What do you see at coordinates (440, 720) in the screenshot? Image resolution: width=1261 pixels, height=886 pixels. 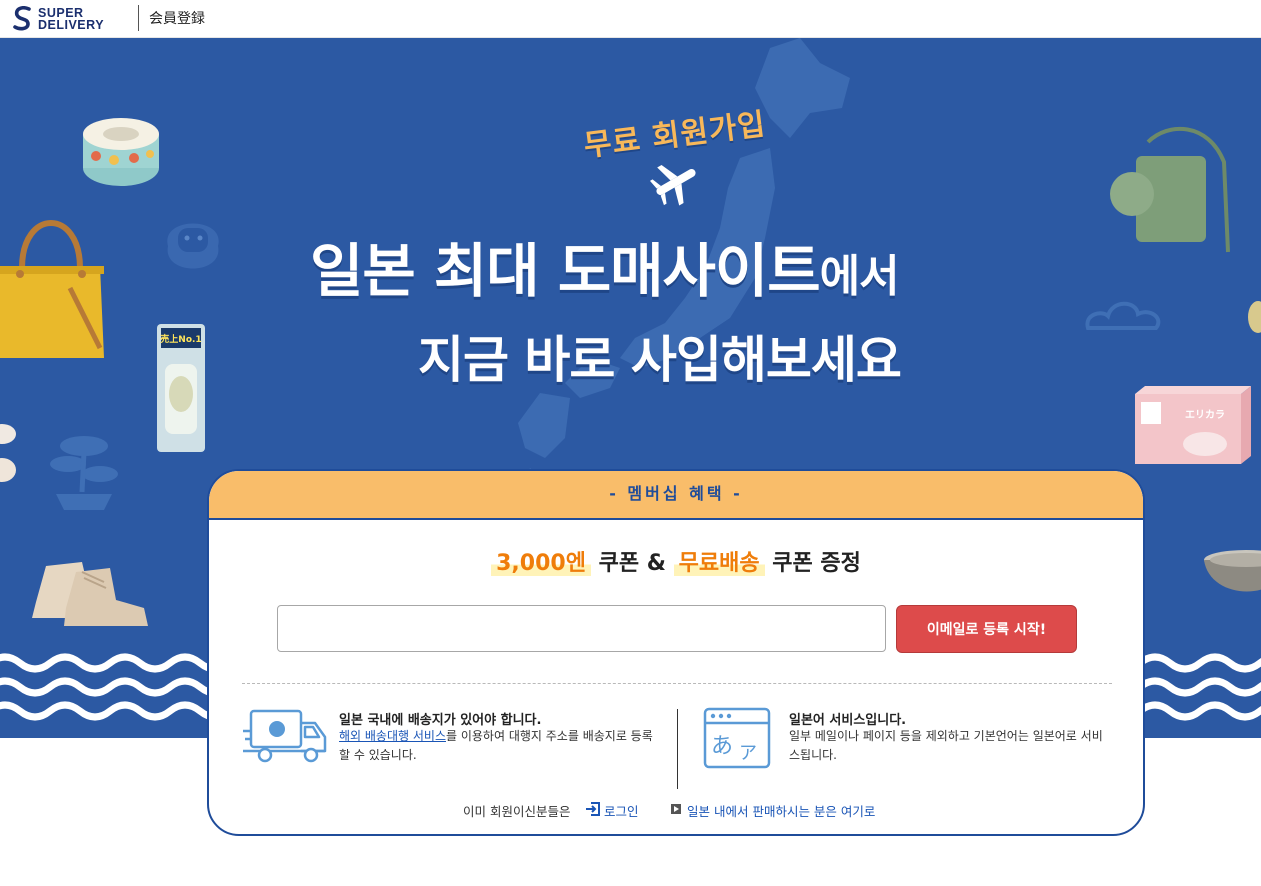 I see `shipping-info-title: 일본 국내에 배송지가 있어야 합니다.` at bounding box center [440, 720].